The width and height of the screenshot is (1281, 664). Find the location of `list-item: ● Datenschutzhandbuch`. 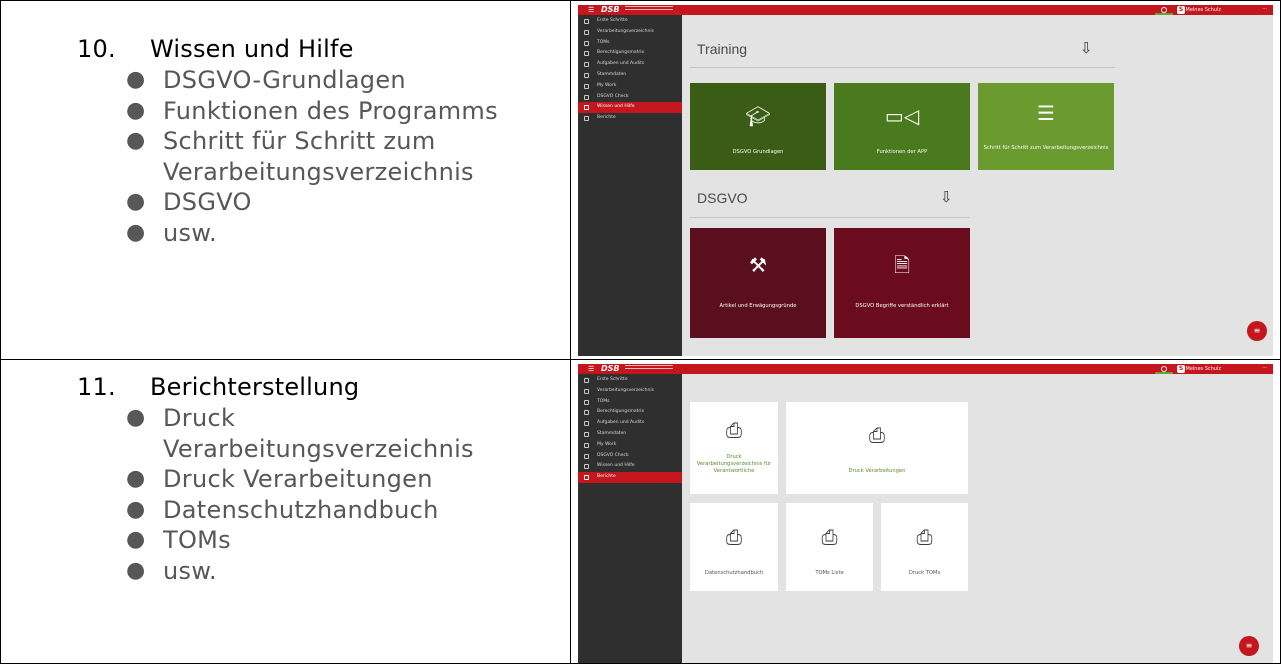

list-item: ● Datenschutzhandbuch is located at coordinates (282, 509).